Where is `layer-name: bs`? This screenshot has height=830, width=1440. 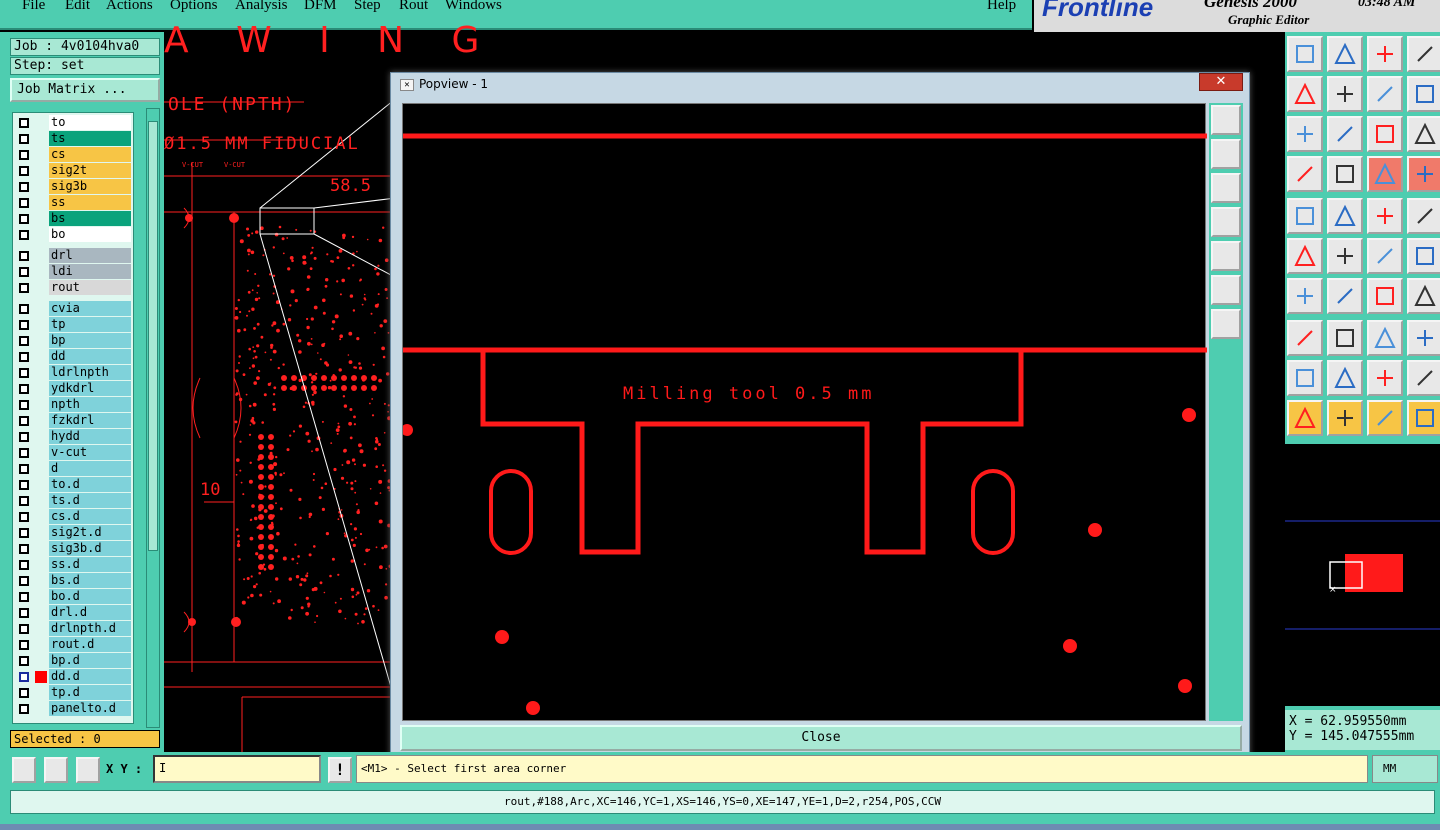
layer-name: bs is located at coordinates (90, 218).